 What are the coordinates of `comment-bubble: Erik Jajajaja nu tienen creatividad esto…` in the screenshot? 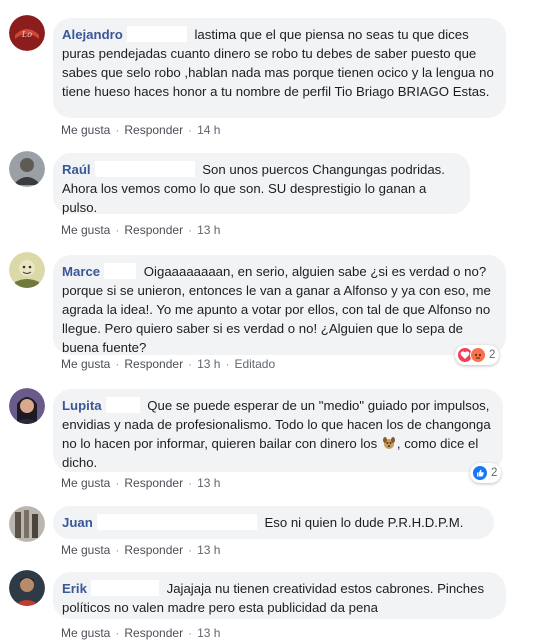 It's located at (279, 595).